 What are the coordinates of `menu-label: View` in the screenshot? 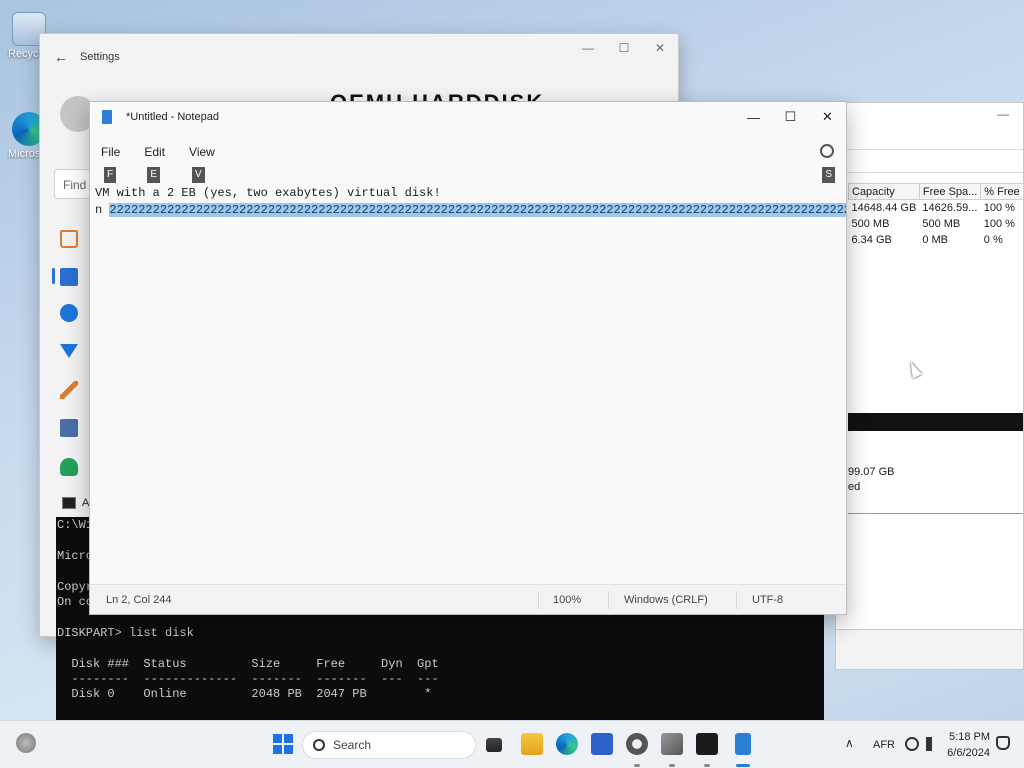 It's located at (202, 152).